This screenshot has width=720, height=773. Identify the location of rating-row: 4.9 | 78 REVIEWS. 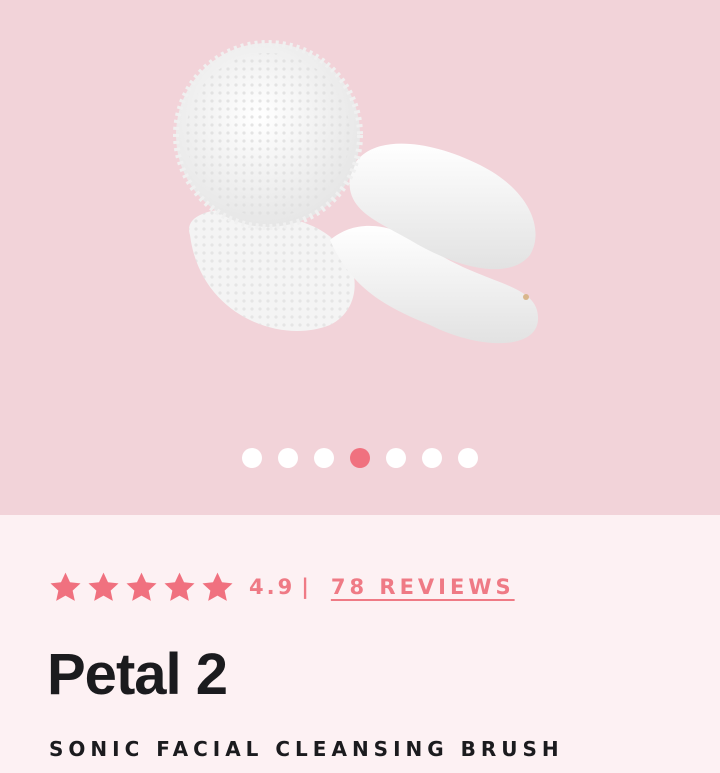
(281, 587).